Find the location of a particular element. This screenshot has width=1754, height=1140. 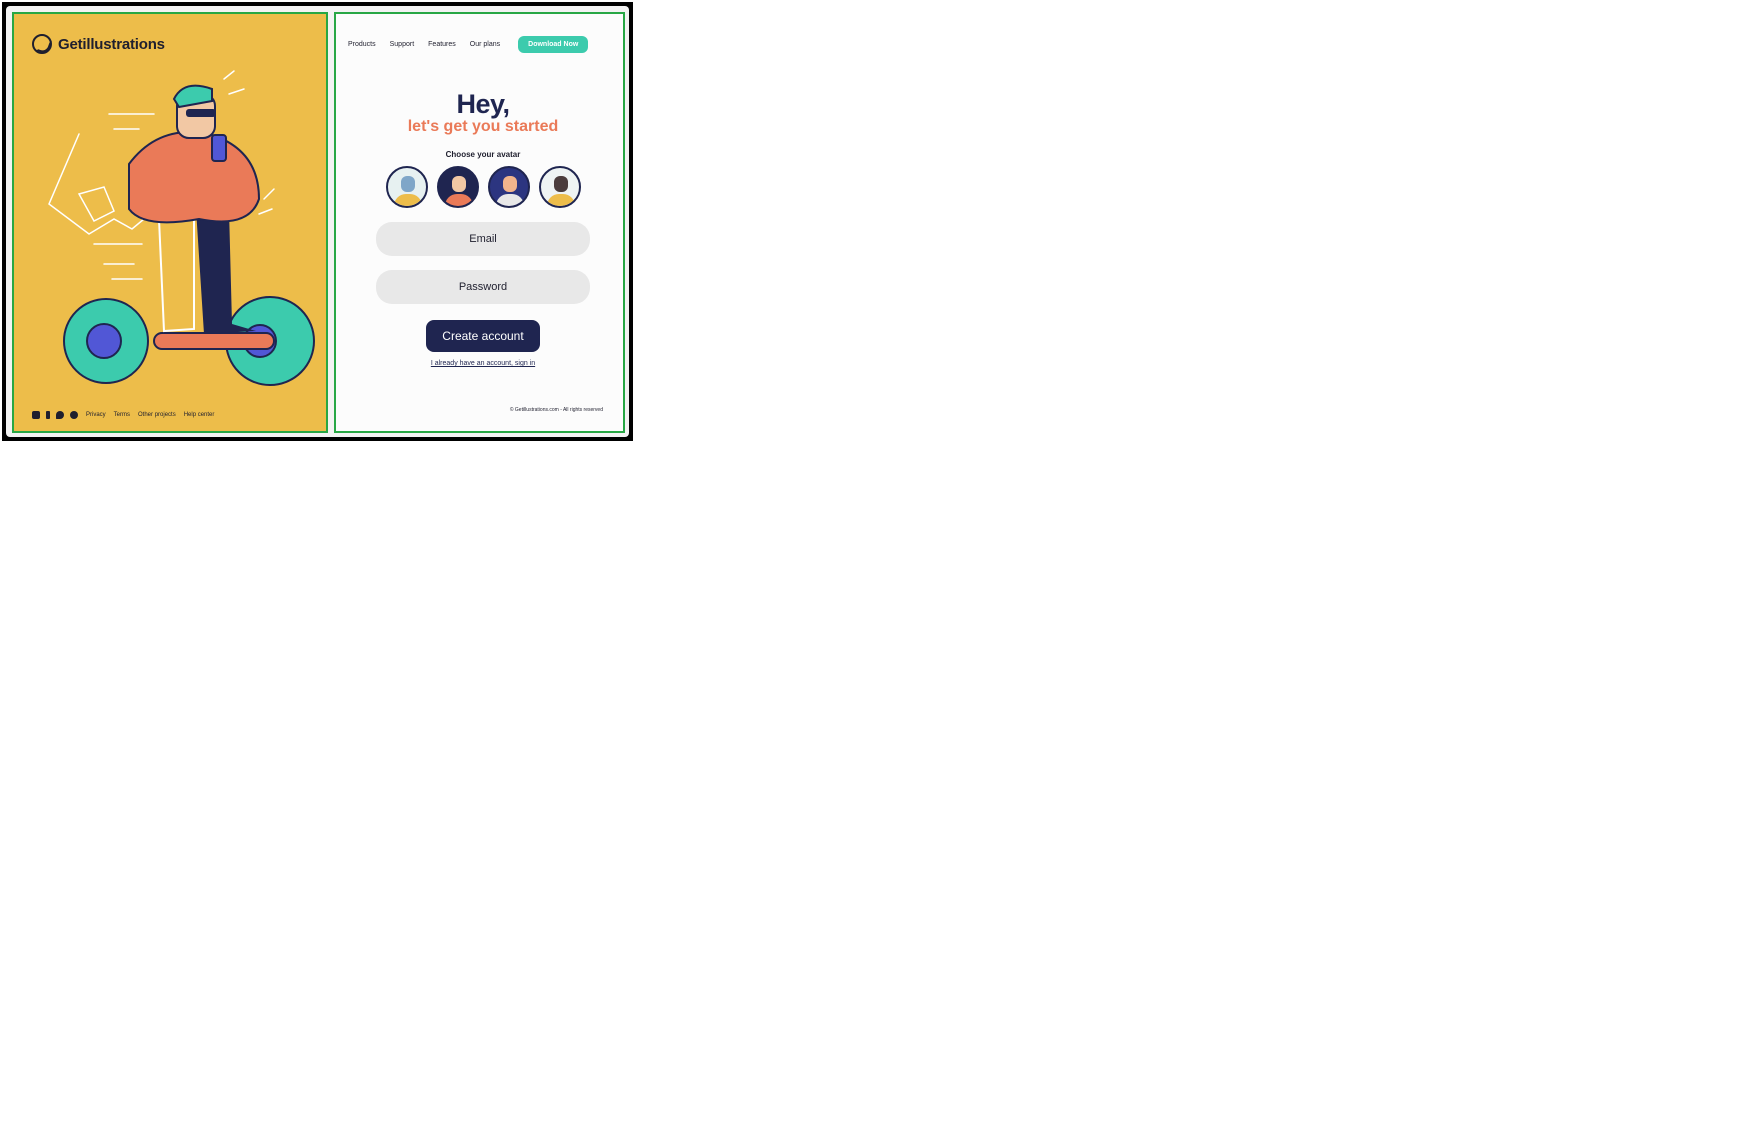

facebook-icon is located at coordinates (48, 415).